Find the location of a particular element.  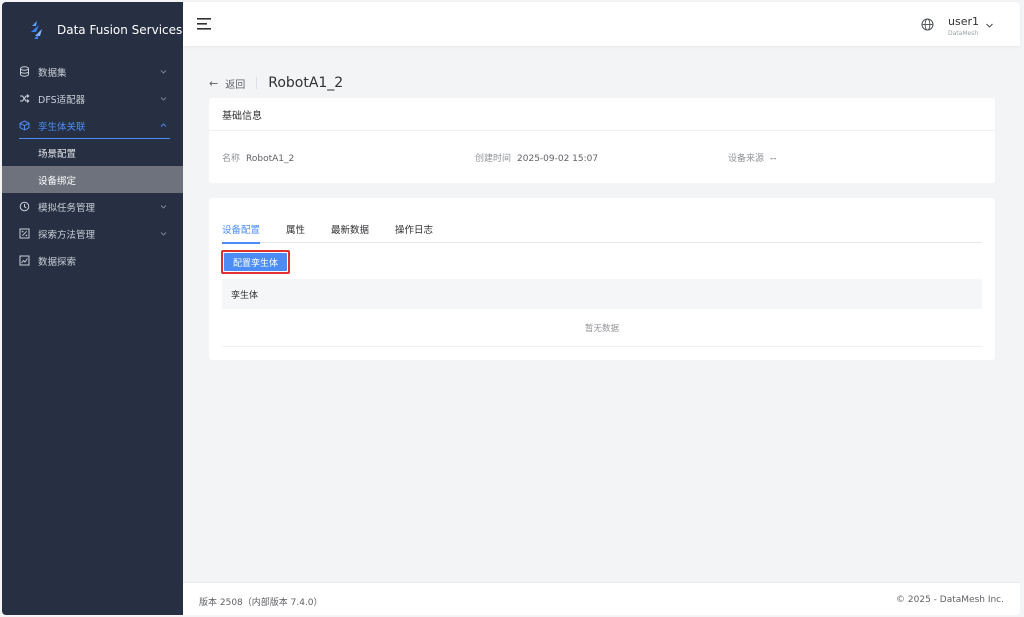

database-icon is located at coordinates (24, 71).